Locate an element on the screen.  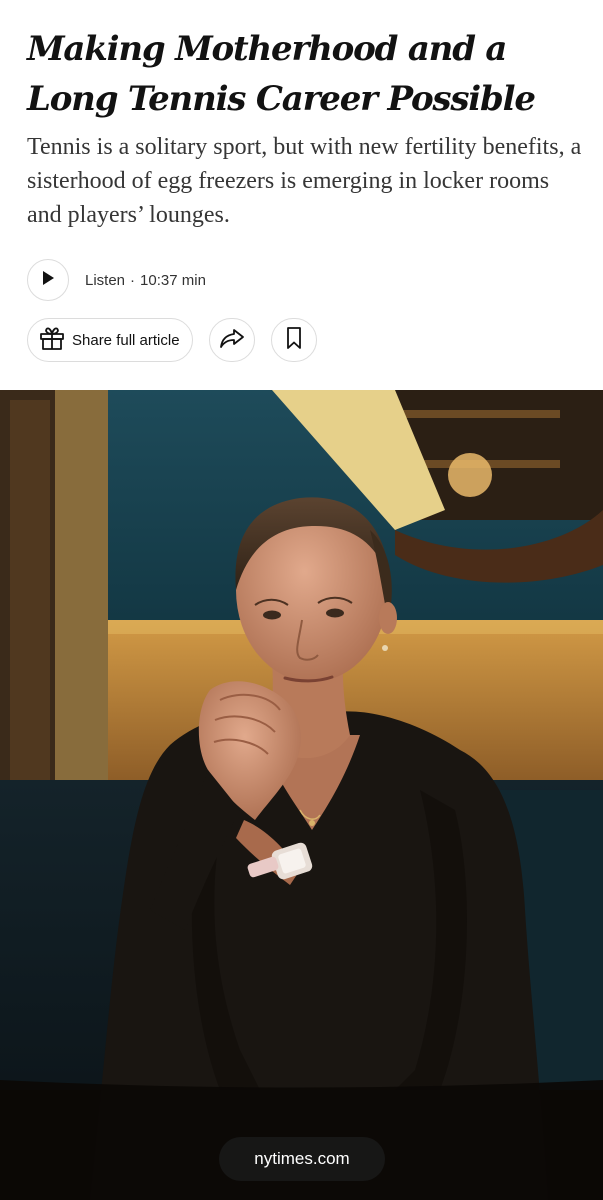
domain-badge: nytimes.com is located at coordinates (302, 1159).